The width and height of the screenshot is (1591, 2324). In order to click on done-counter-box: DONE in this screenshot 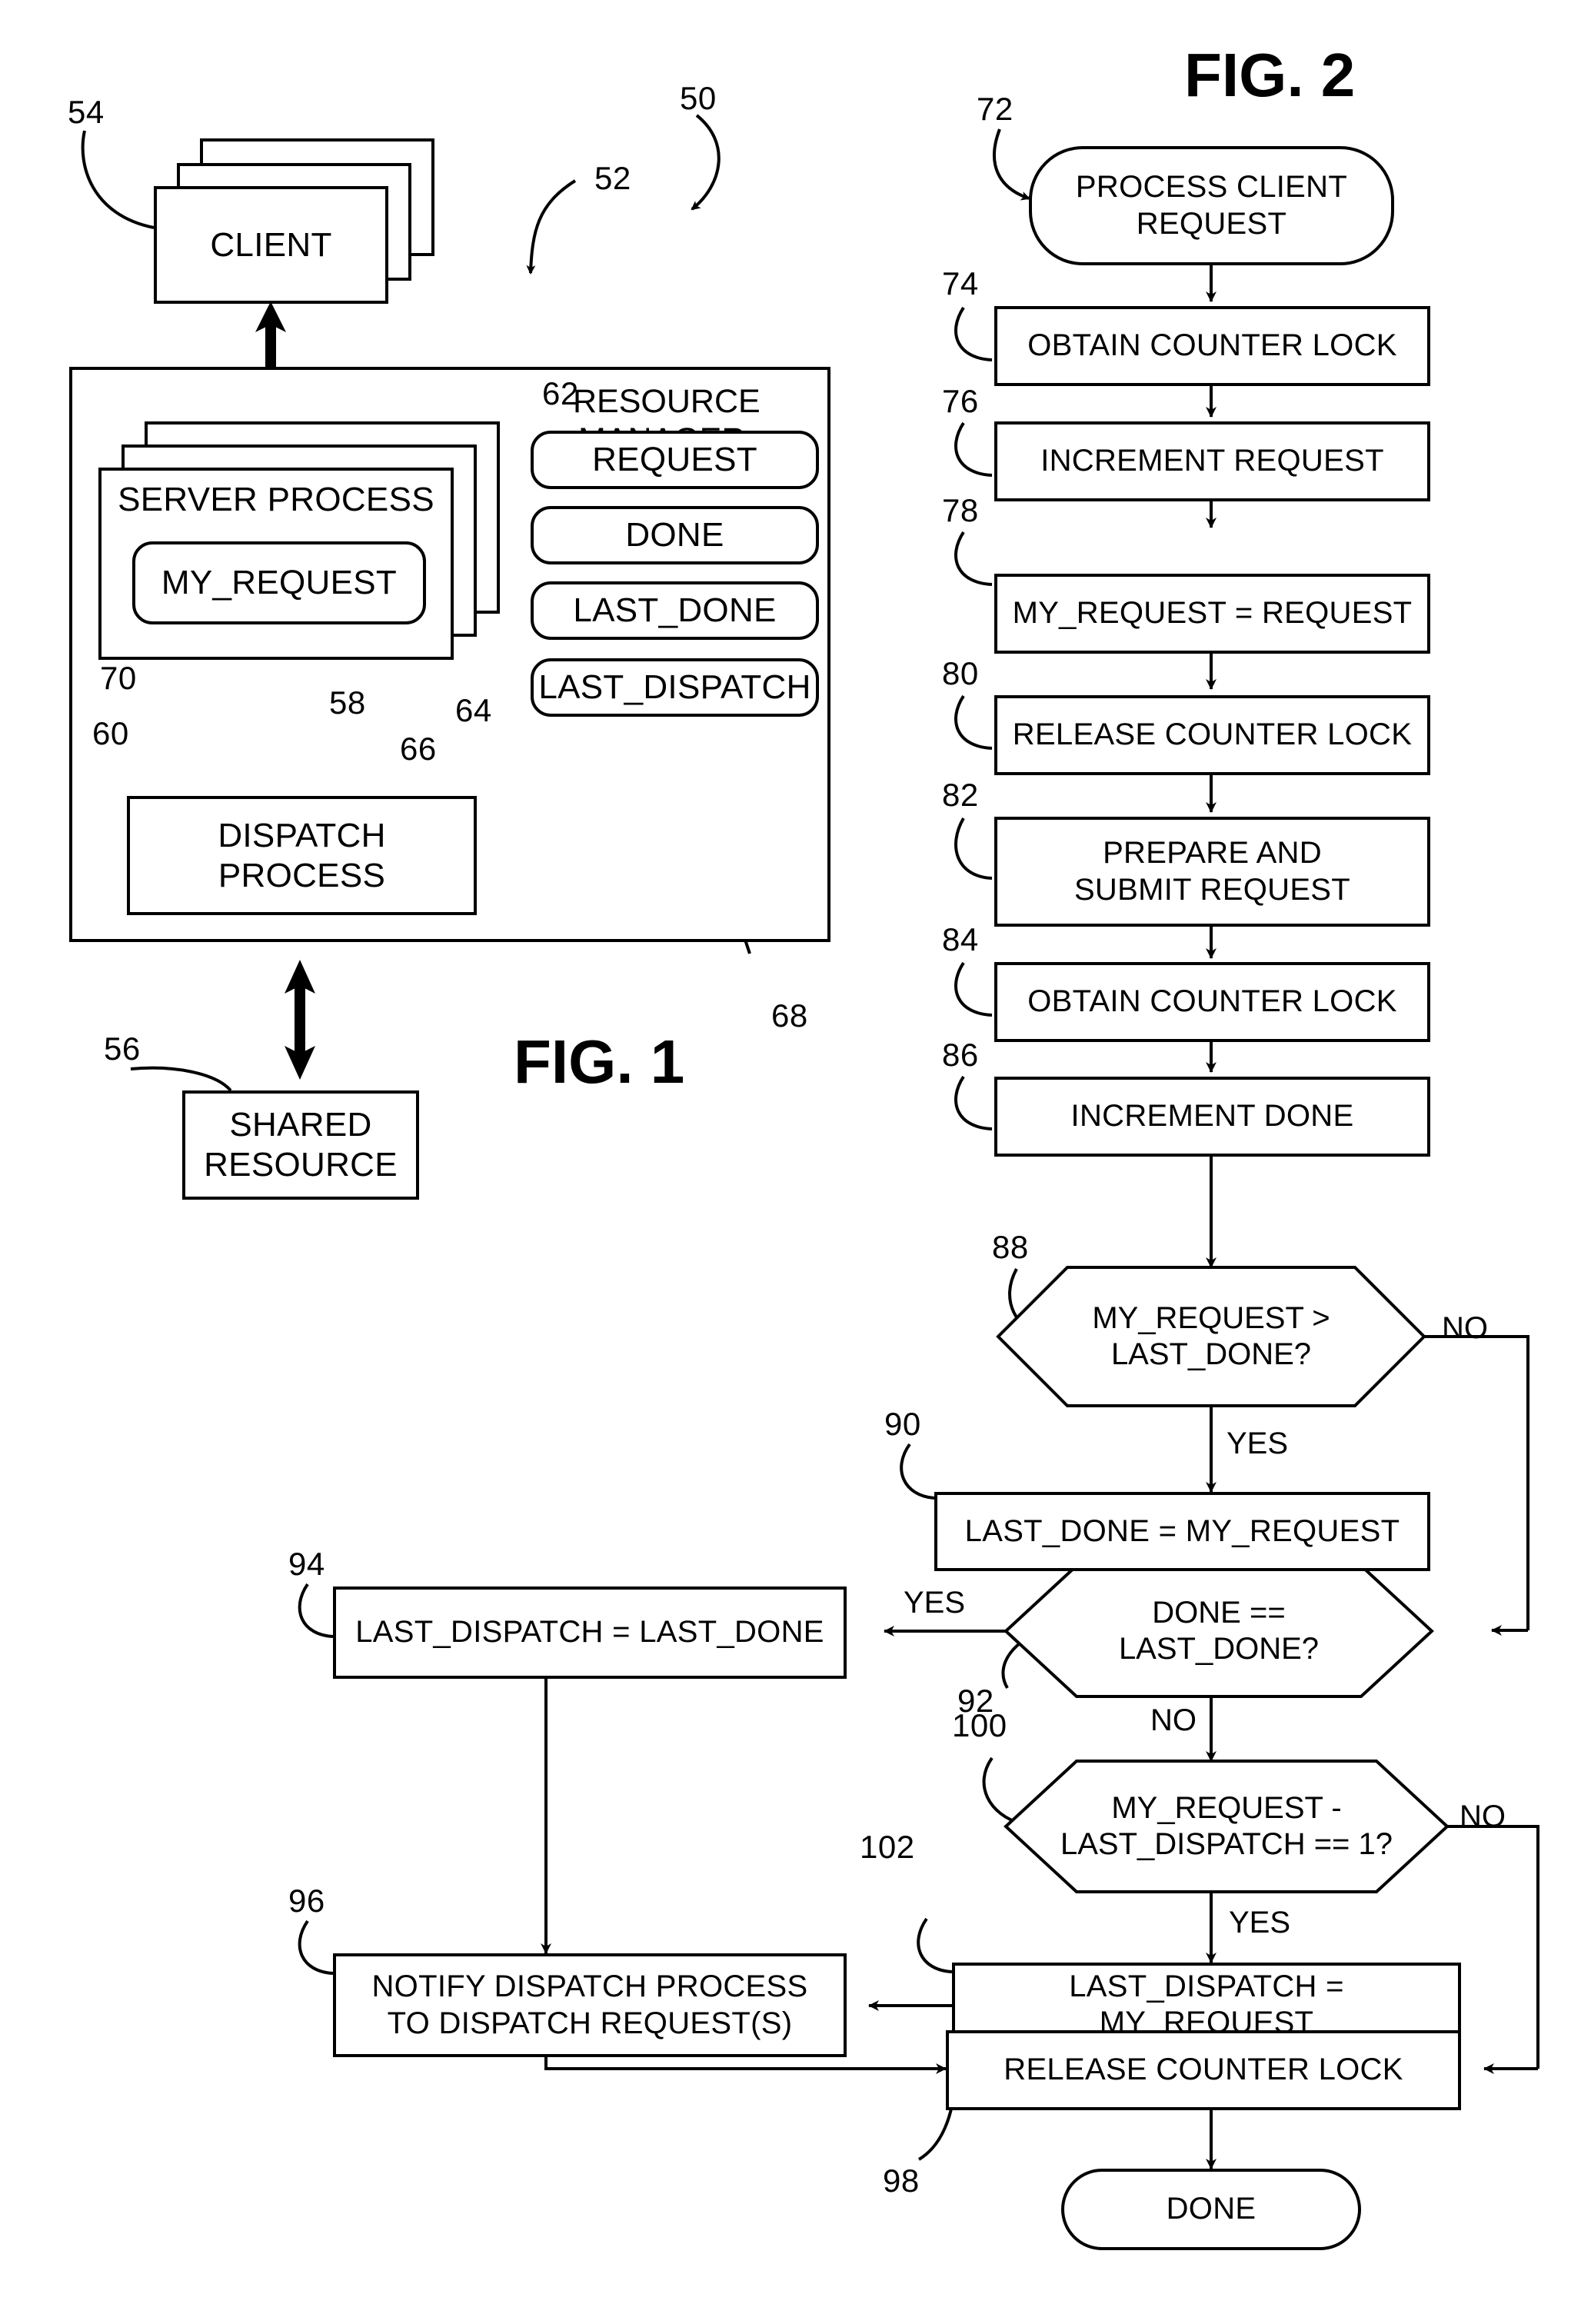, I will do `click(675, 535)`.